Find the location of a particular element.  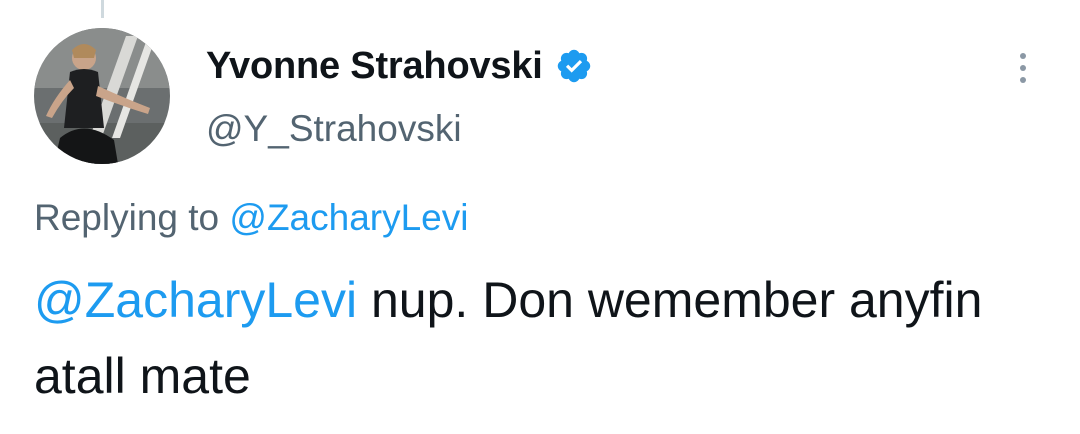

replying-to-line: Replying to @ZacharyLevi is located at coordinates (251, 218).